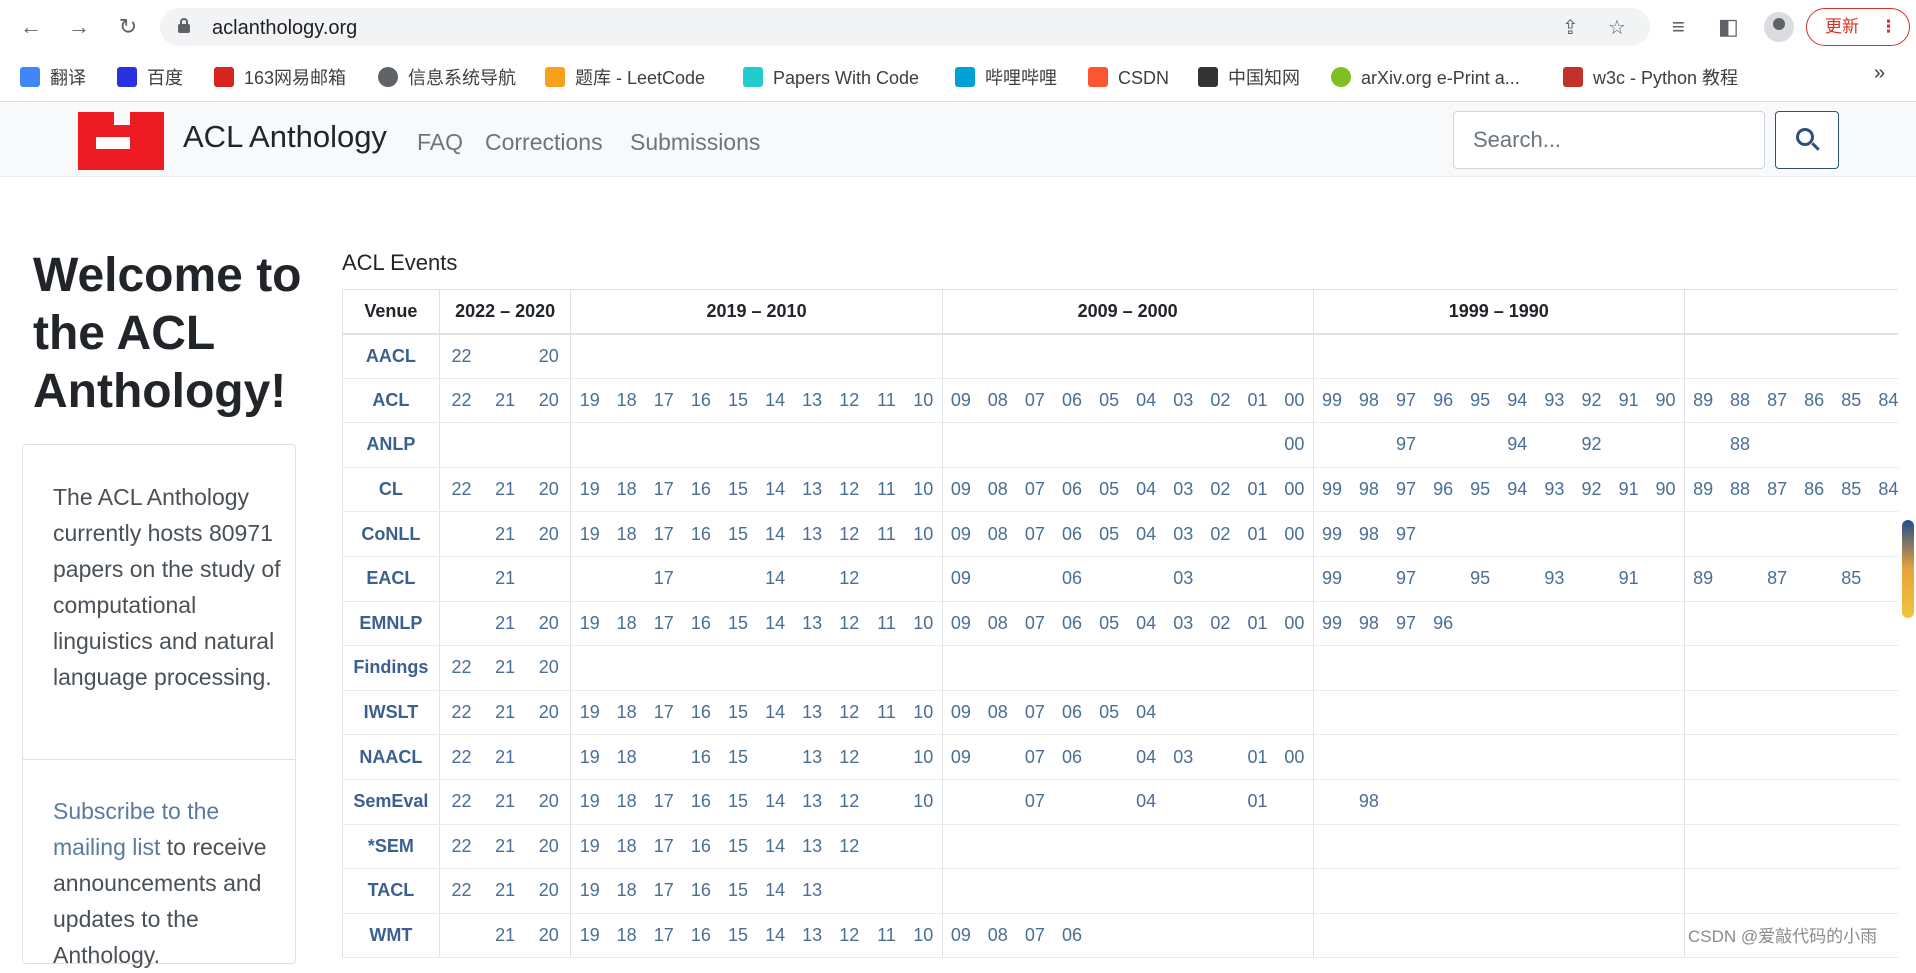  Describe the element at coordinates (391, 847) in the screenshot. I see `venue-link: *SEM` at that location.